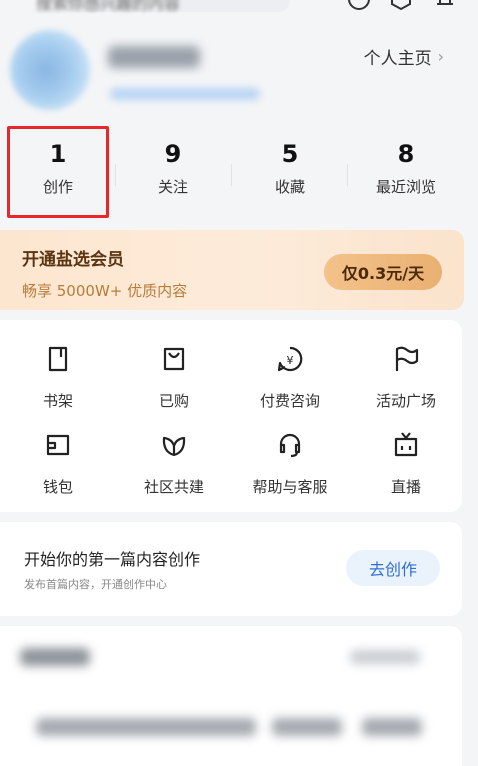 Image resolution: width=478 pixels, height=766 pixels. Describe the element at coordinates (58, 359) in the screenshot. I see `bookshelf-icon` at that location.